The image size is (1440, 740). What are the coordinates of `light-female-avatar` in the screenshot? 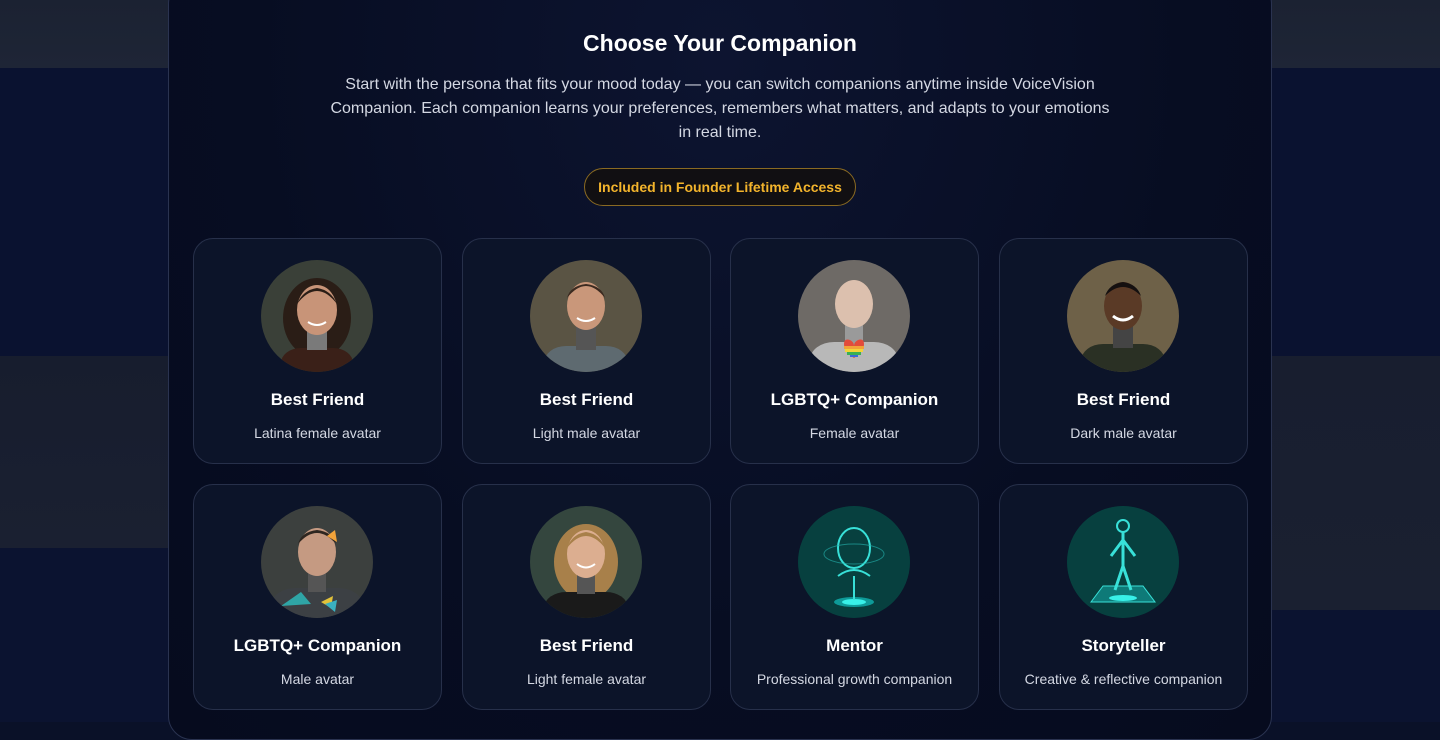 It's located at (586, 562).